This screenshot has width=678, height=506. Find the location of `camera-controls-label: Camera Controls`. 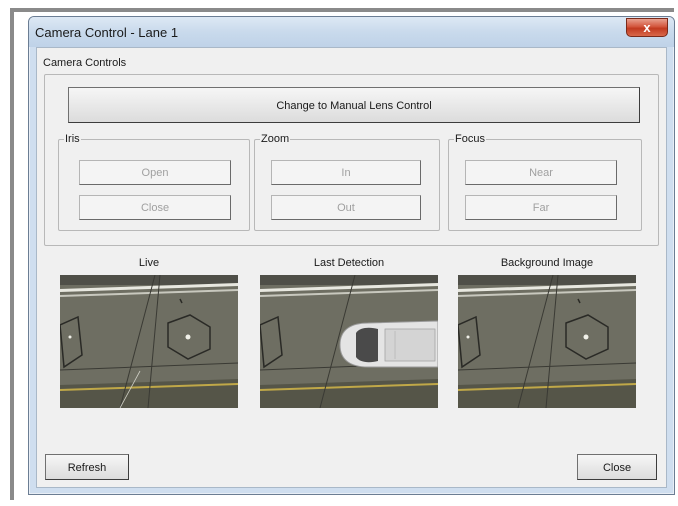

camera-controls-label: Camera Controls is located at coordinates (85, 63).